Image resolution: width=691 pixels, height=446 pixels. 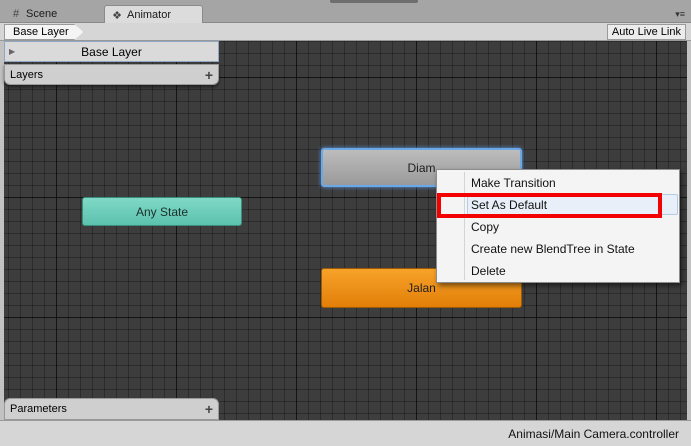 What do you see at coordinates (549, 205) in the screenshot?
I see `annotation-highlight-box` at bounding box center [549, 205].